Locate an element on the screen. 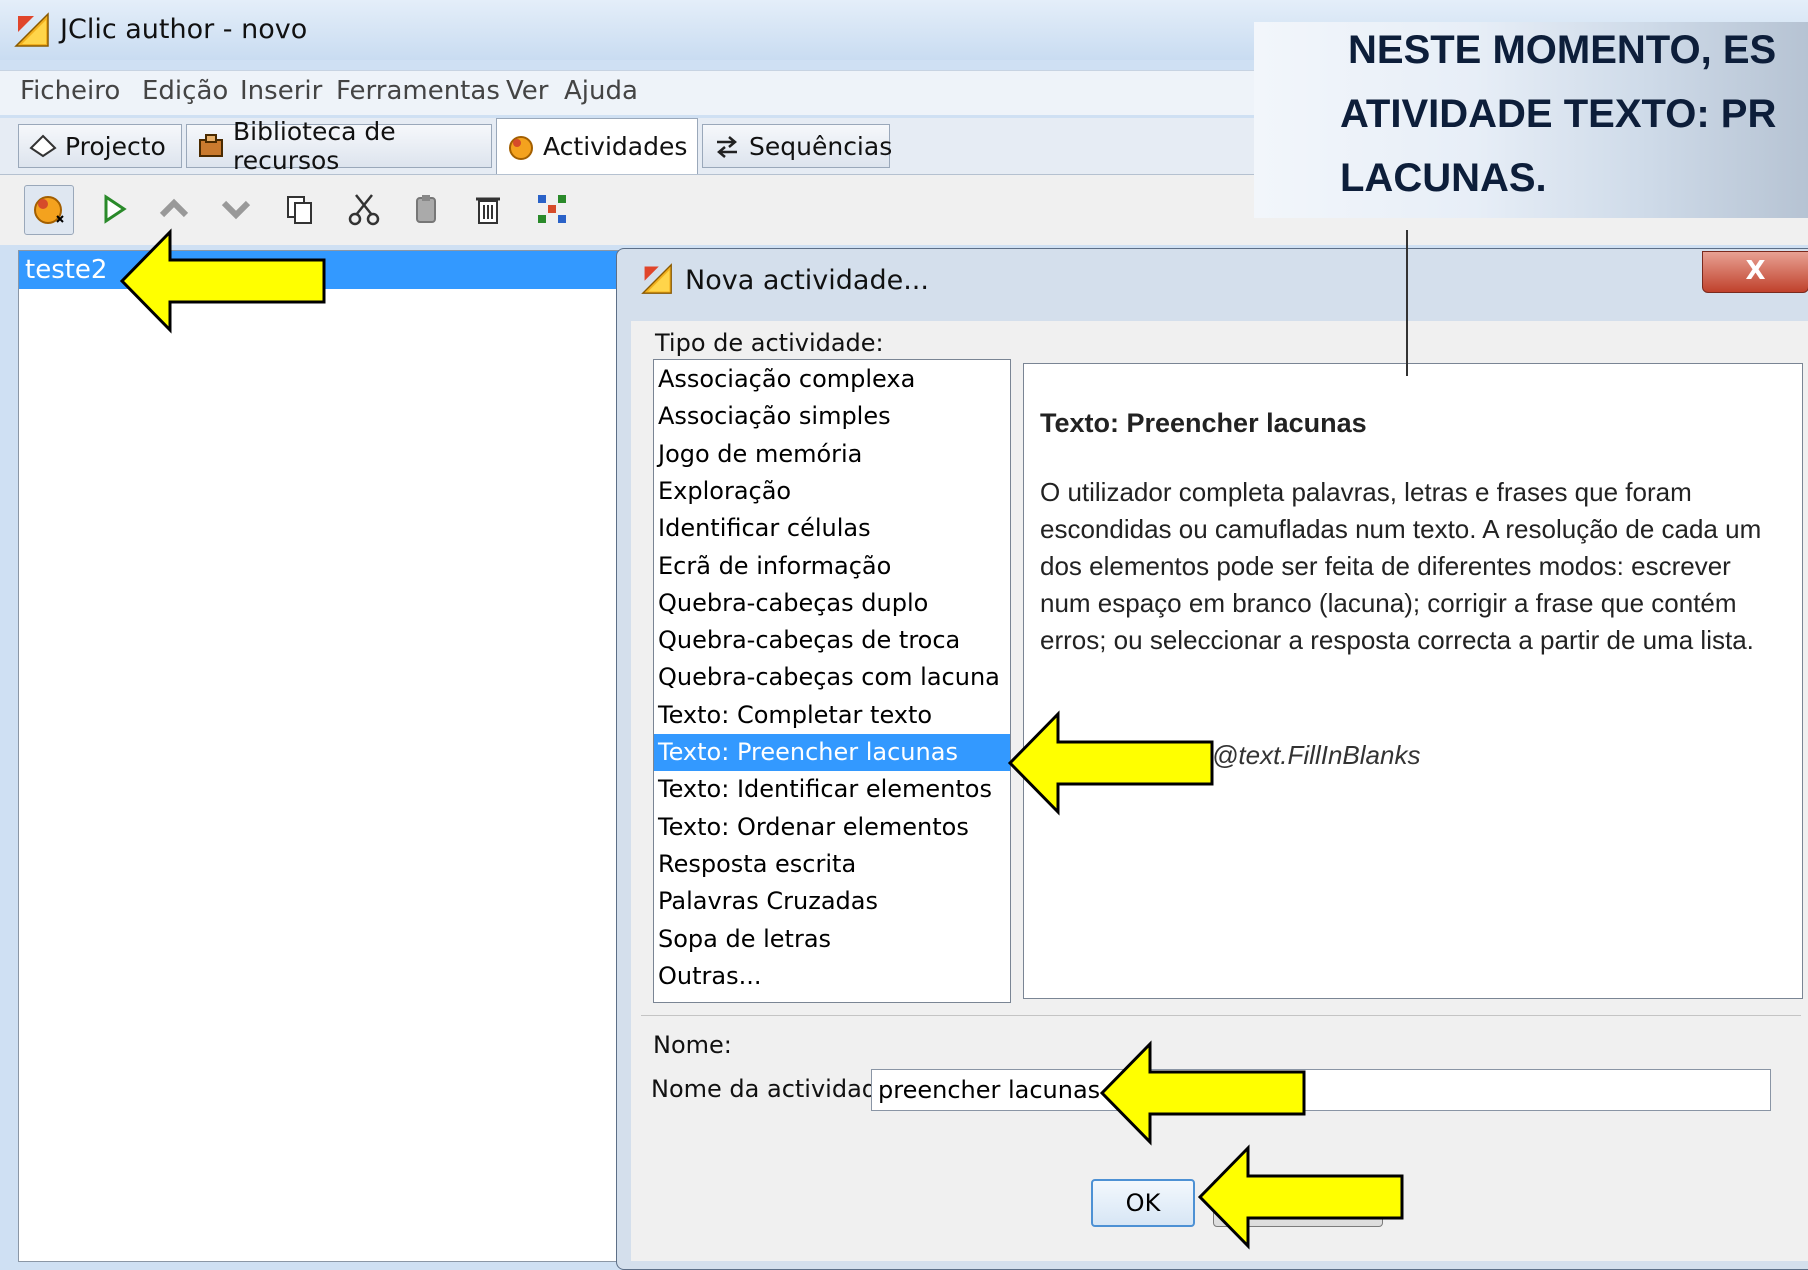 Image resolution: width=1808 pixels, height=1270 pixels. callout-line-1: NESTE MOMENTO, ES is located at coordinates (1562, 50).